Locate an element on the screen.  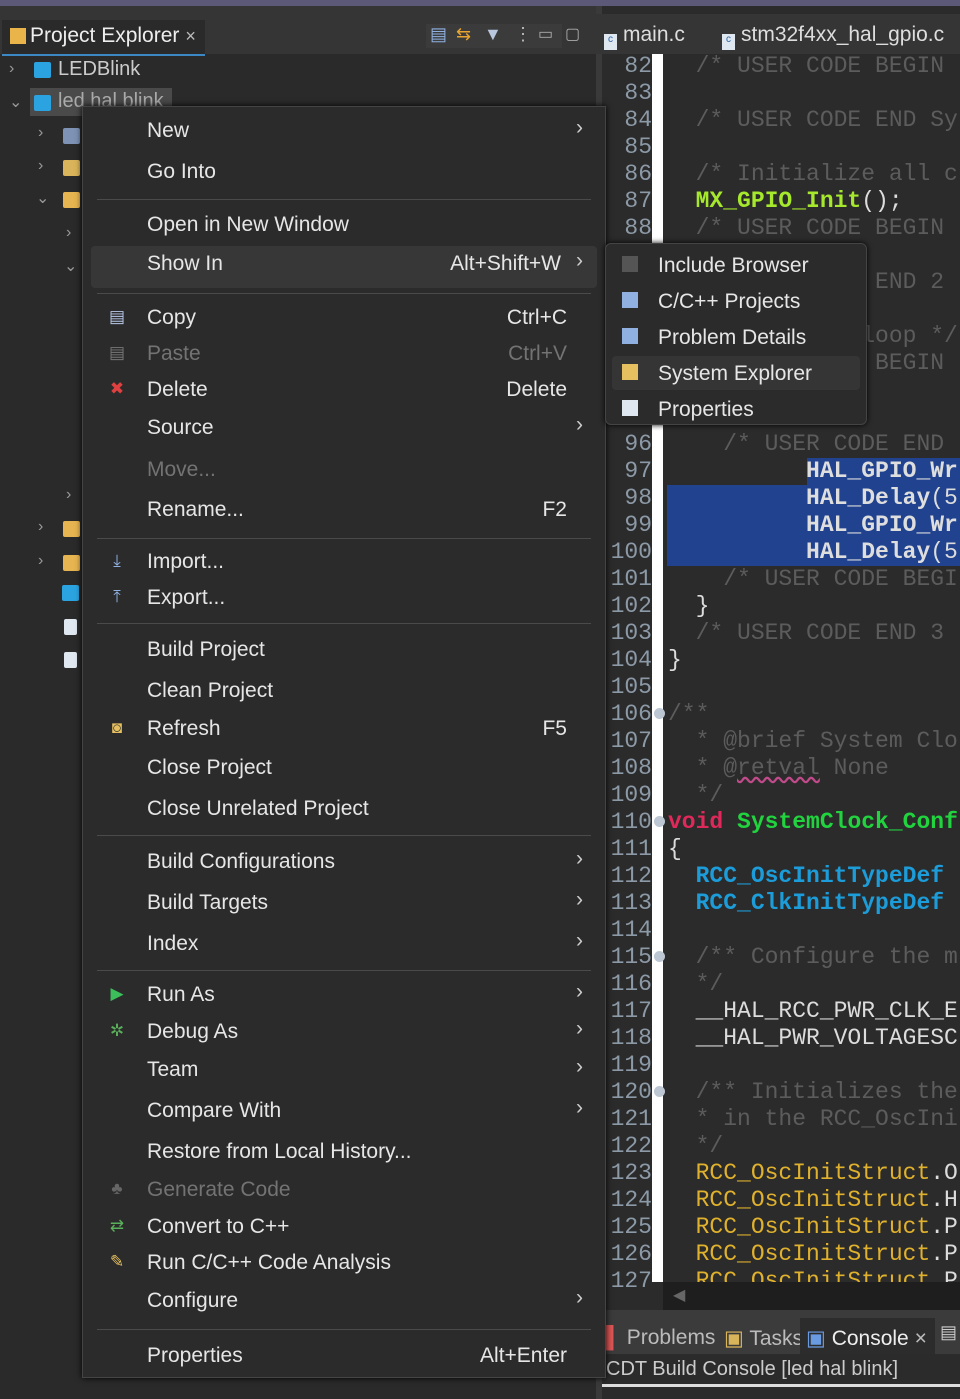
code-token: (); is located at coordinates (882, 201).